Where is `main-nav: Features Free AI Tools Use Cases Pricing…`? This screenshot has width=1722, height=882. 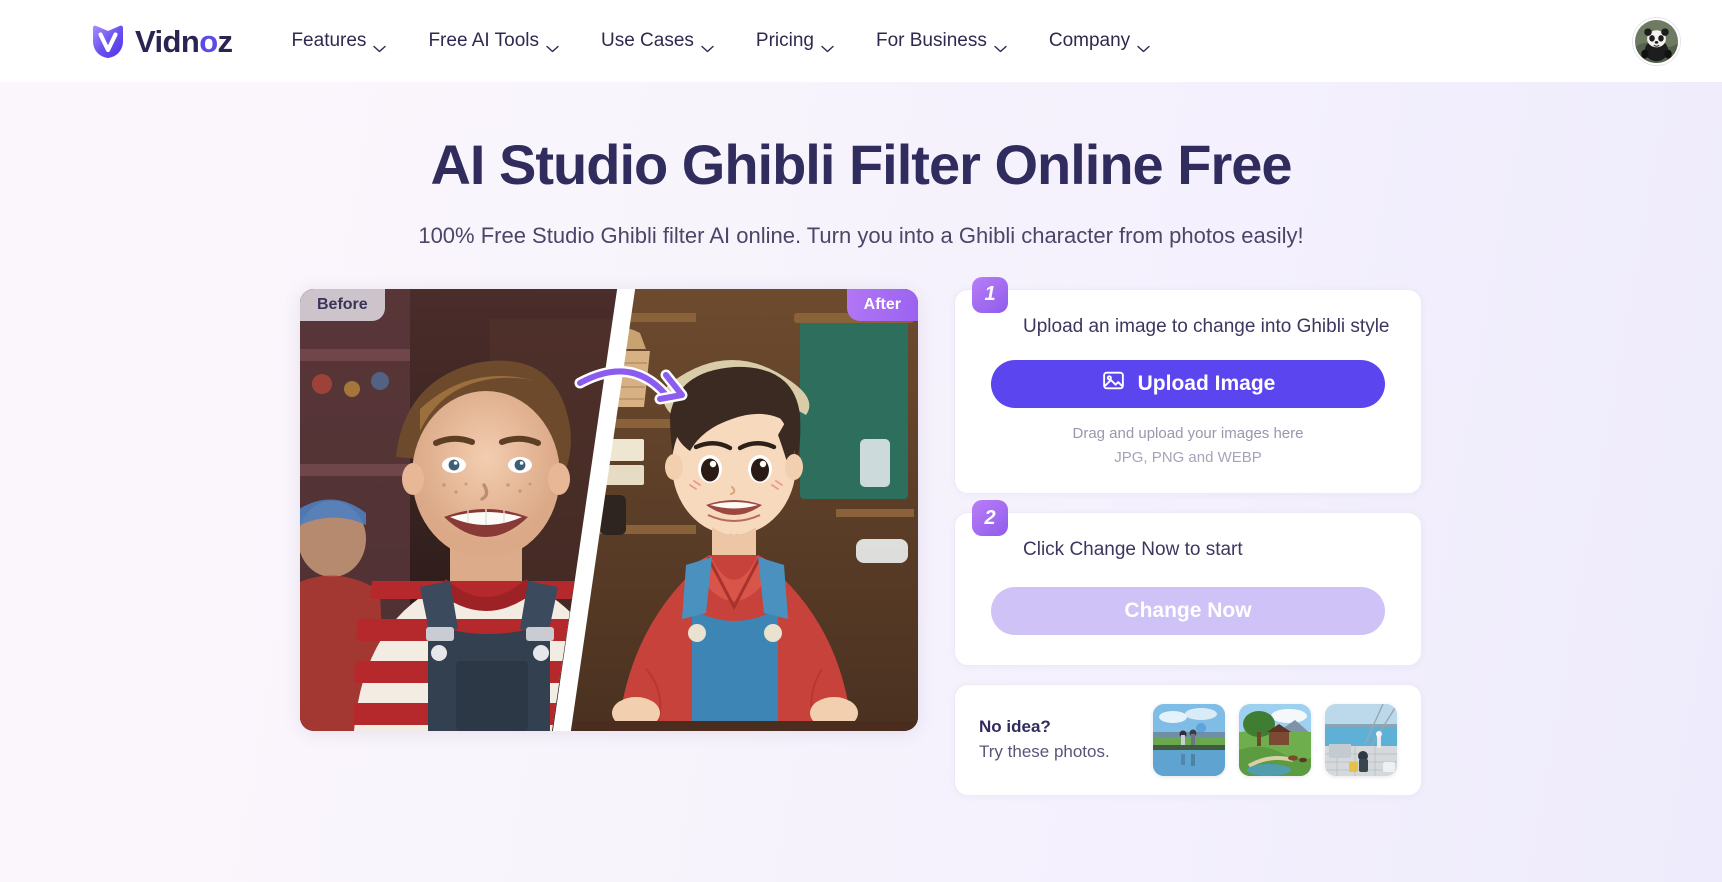
main-nav: Features Free AI Tools Use Cases Pricing… is located at coordinates (720, 41).